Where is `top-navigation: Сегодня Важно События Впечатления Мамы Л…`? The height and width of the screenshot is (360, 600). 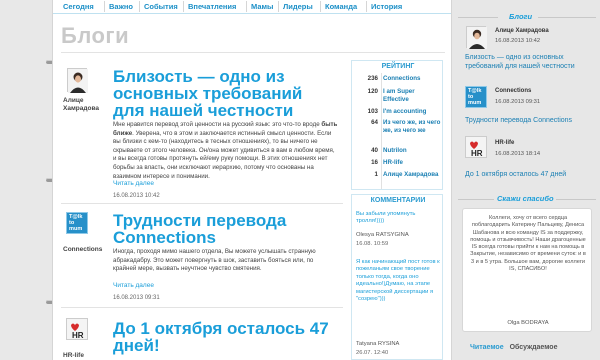 top-navigation: Сегодня Важно События Впечатления Мамы Л… is located at coordinates (252, 7).